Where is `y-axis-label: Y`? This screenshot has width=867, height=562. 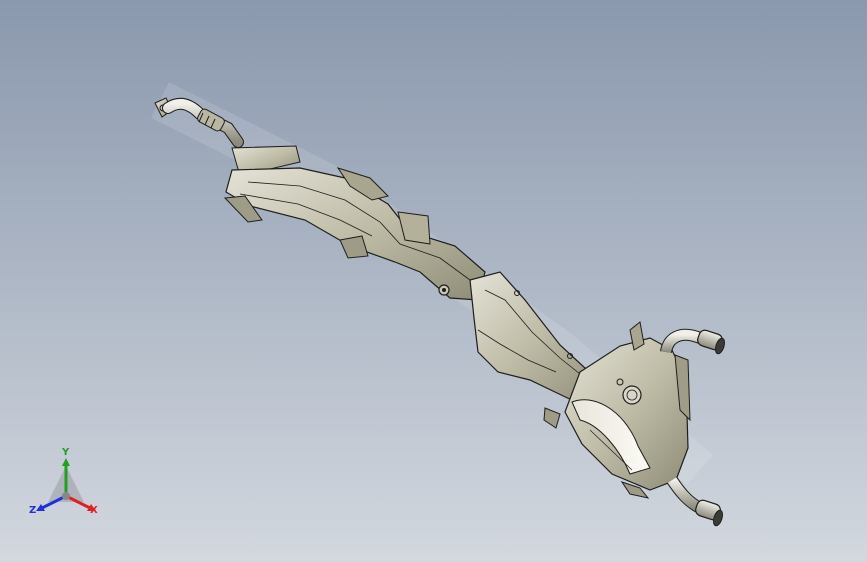
y-axis-label: Y is located at coordinates (66, 452).